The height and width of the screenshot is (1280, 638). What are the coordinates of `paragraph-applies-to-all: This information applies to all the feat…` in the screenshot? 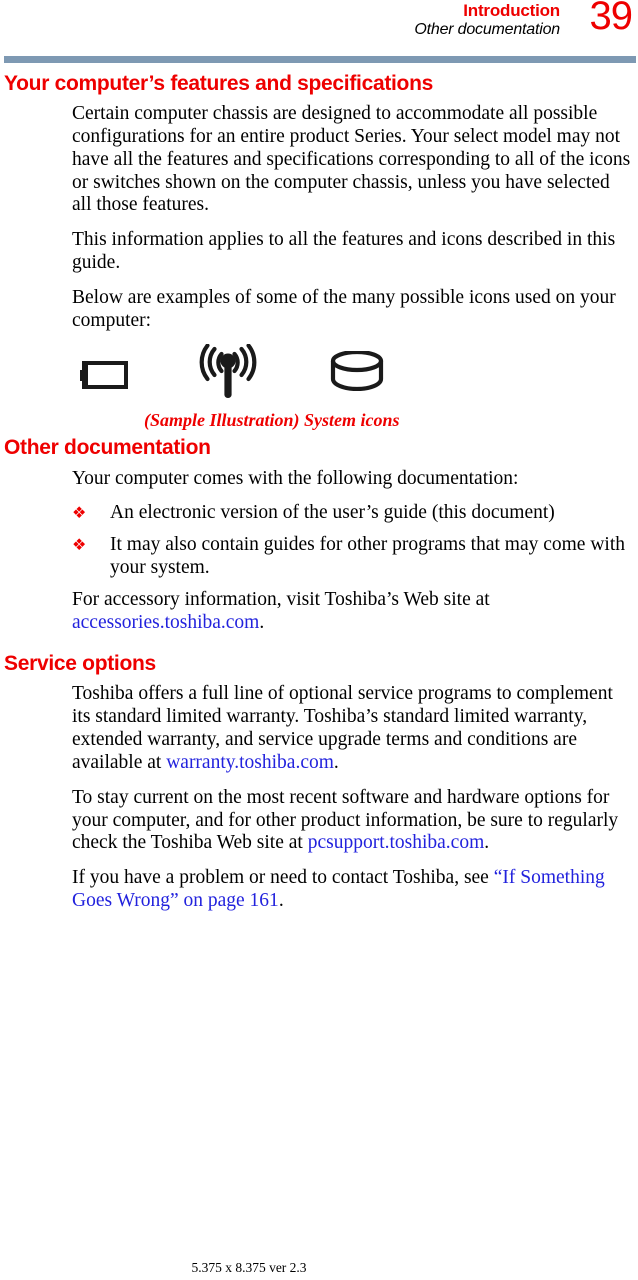 It's located at (344, 251).